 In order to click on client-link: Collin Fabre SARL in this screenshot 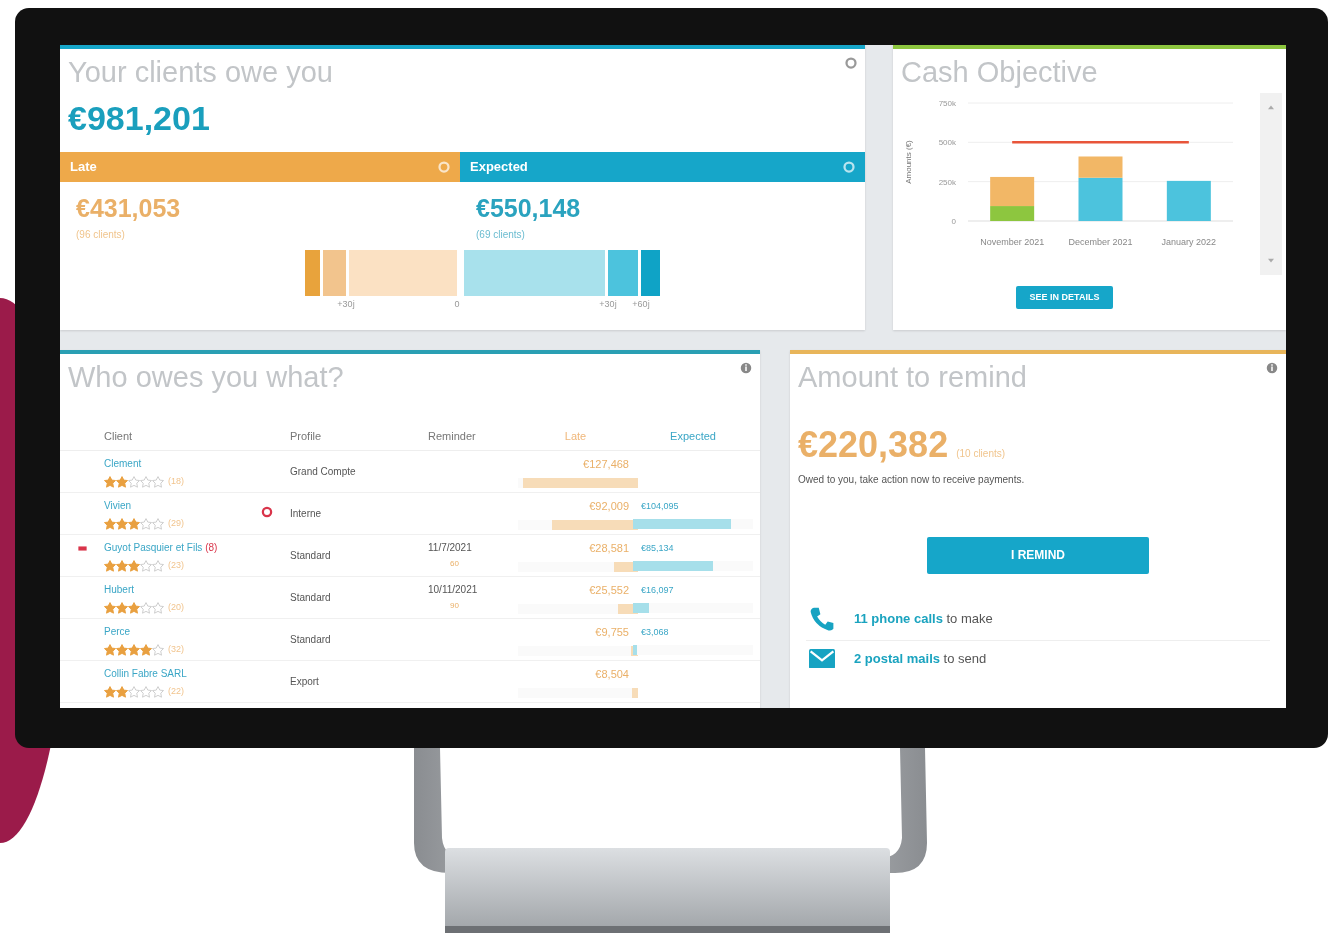, I will do `click(145, 674)`.